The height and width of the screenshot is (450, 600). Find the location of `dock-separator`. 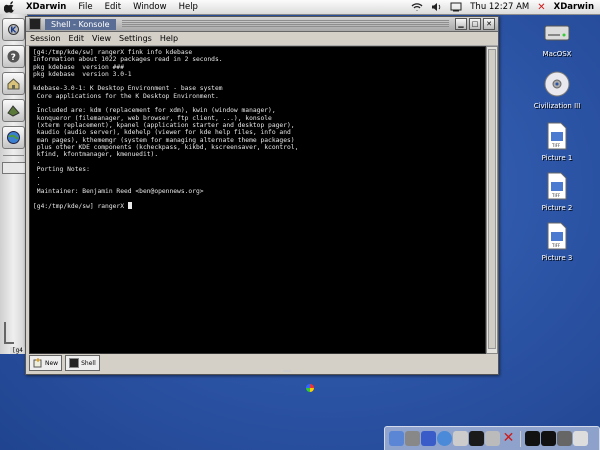

dock-separator is located at coordinates (520, 438).